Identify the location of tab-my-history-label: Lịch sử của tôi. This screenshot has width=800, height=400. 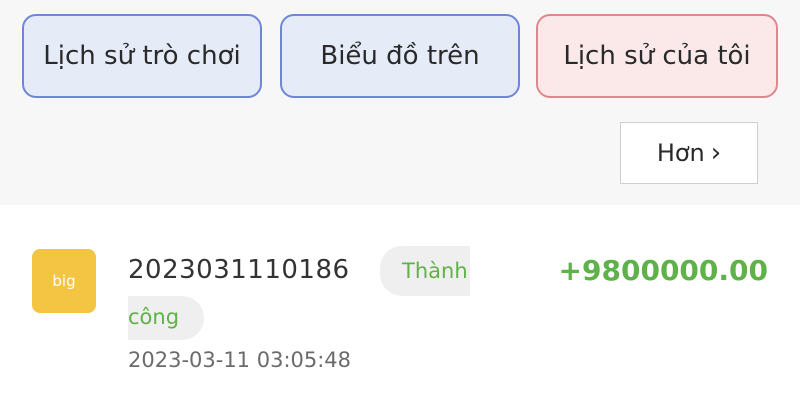
(657, 56).